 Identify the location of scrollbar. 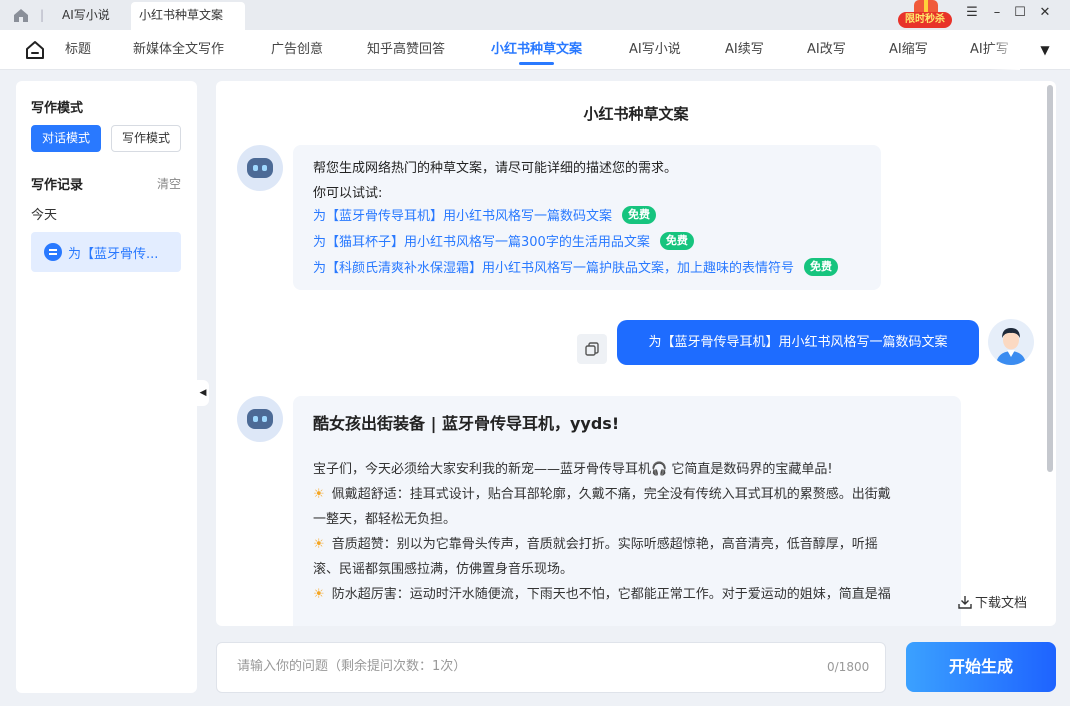
(1050, 353).